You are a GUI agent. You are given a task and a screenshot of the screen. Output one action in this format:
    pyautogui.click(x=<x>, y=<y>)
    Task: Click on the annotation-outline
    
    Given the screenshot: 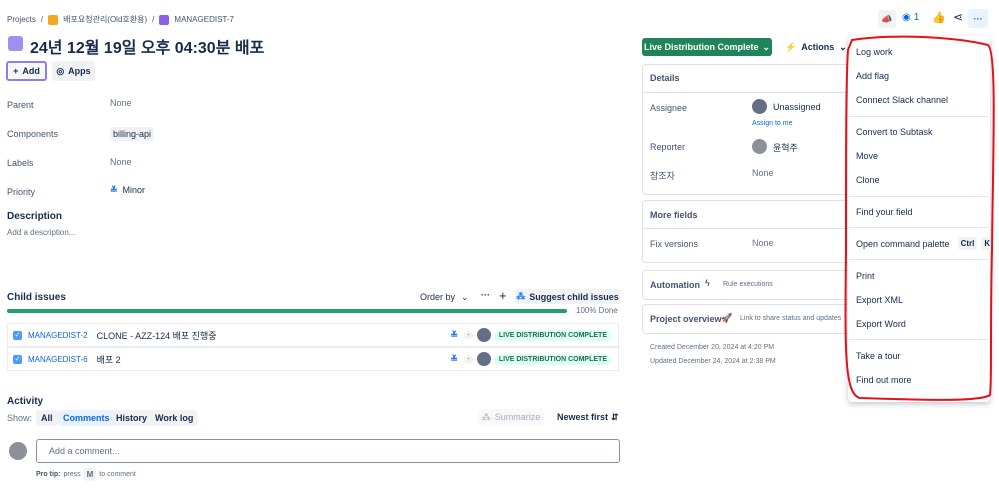 What is the action you would take?
    pyautogui.click(x=919, y=218)
    